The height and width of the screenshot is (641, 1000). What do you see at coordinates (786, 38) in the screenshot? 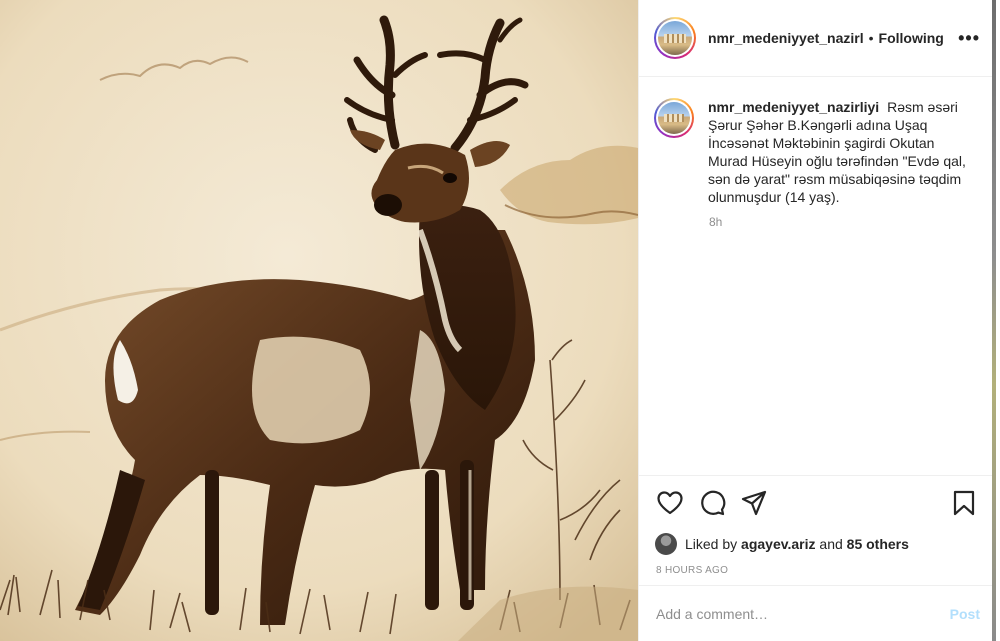
I see `author-username: nmr_medeniyyet_nazirl` at bounding box center [786, 38].